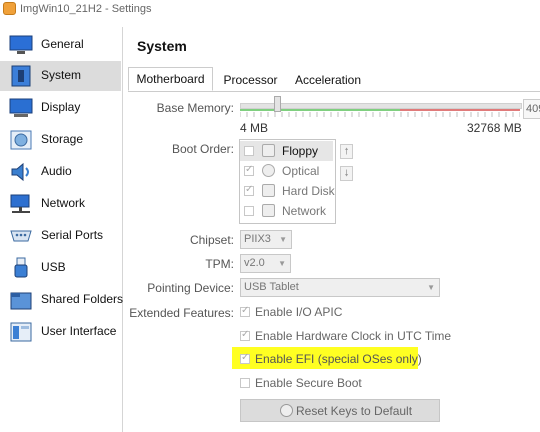 This screenshot has width=540, height=432. What do you see at coordinates (340, 287) in the screenshot?
I see `pointing-device-select: USB Tablet ▼` at bounding box center [340, 287].